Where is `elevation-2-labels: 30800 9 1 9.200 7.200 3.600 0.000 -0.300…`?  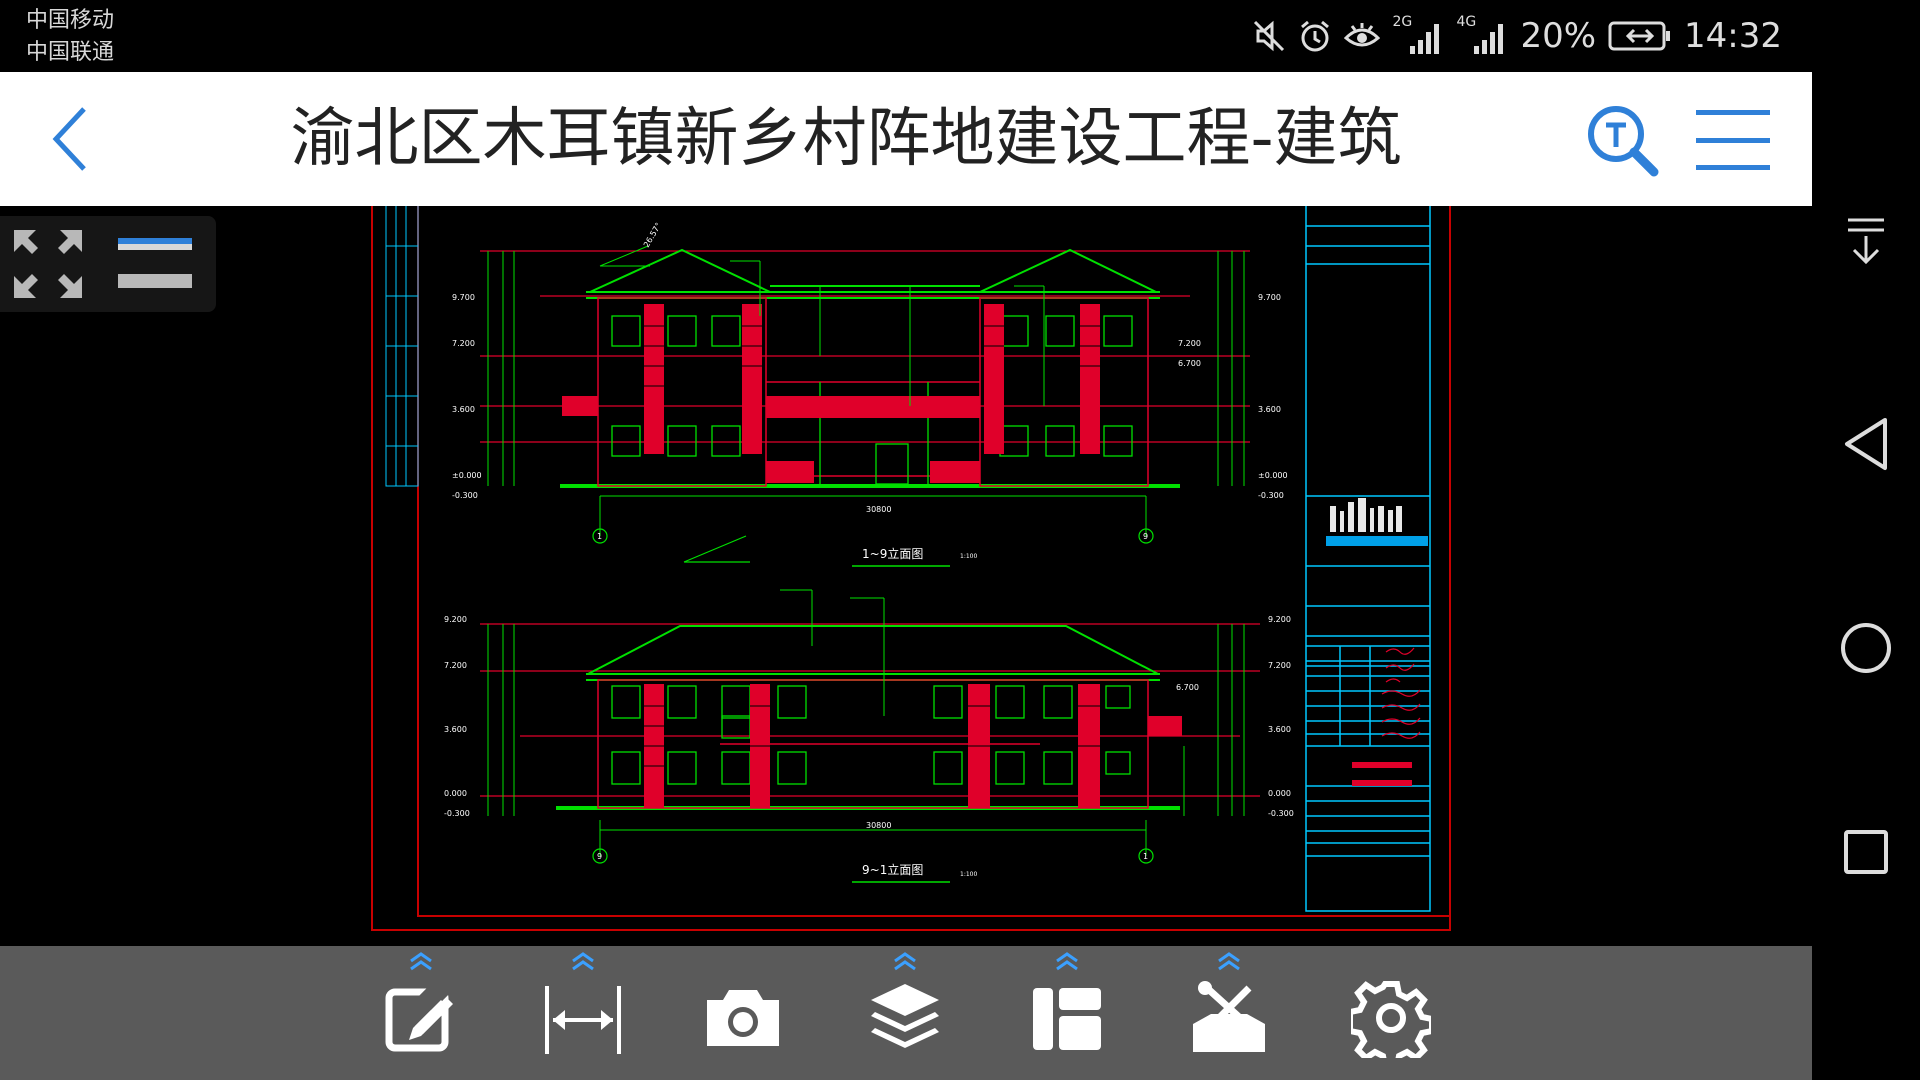 elevation-2-labels: 30800 9 1 9.200 7.200 3.600 0.000 -0.300… is located at coordinates (869, 738).